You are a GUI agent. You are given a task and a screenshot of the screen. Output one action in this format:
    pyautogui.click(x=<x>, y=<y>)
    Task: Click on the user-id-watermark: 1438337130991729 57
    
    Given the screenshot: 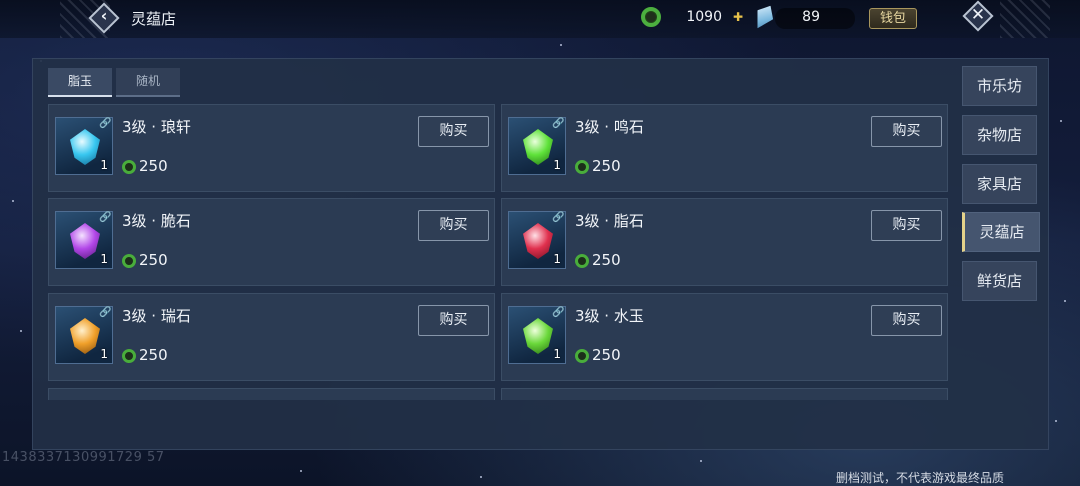 What is the action you would take?
    pyautogui.click(x=83, y=457)
    